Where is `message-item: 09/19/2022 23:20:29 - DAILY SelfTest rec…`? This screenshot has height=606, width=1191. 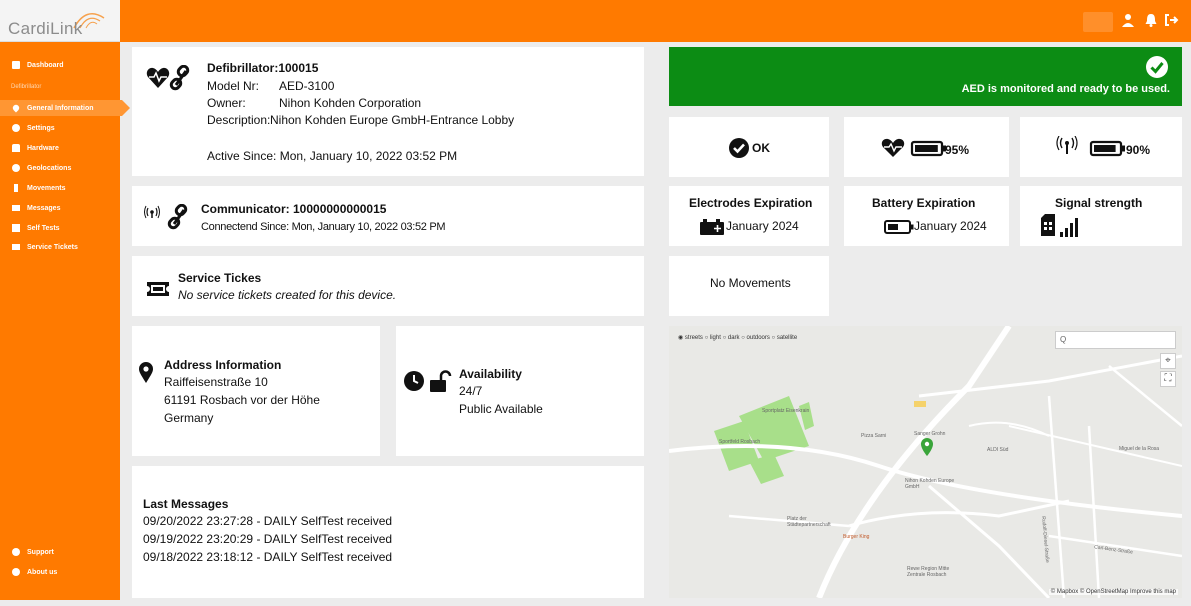 message-item: 09/19/2022 23:20:29 - DAILY SelfTest rec… is located at coordinates (268, 539).